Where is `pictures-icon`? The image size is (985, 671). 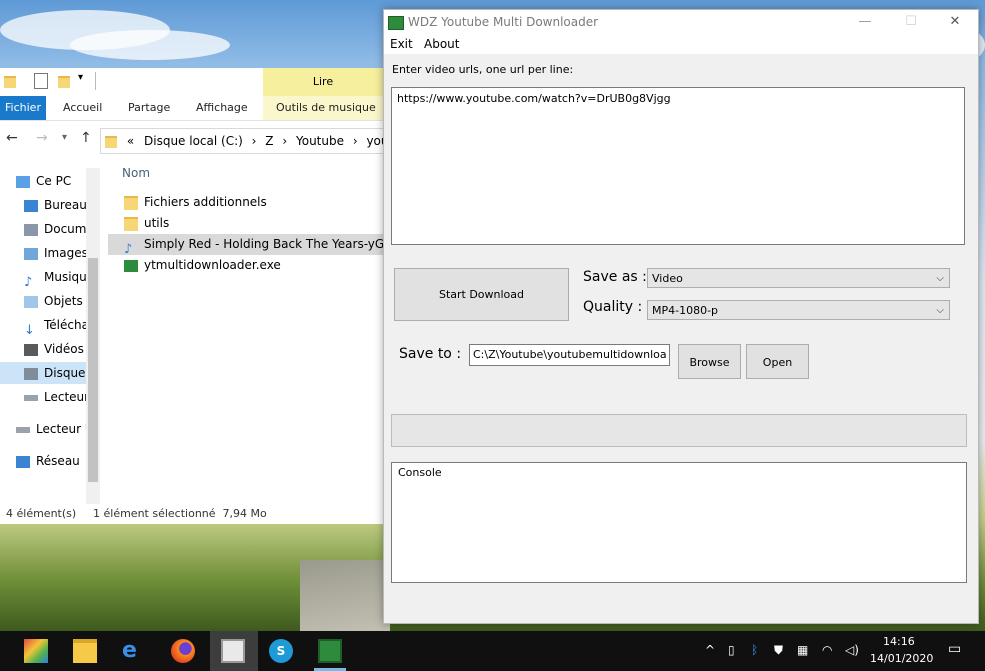 pictures-icon is located at coordinates (31, 253).